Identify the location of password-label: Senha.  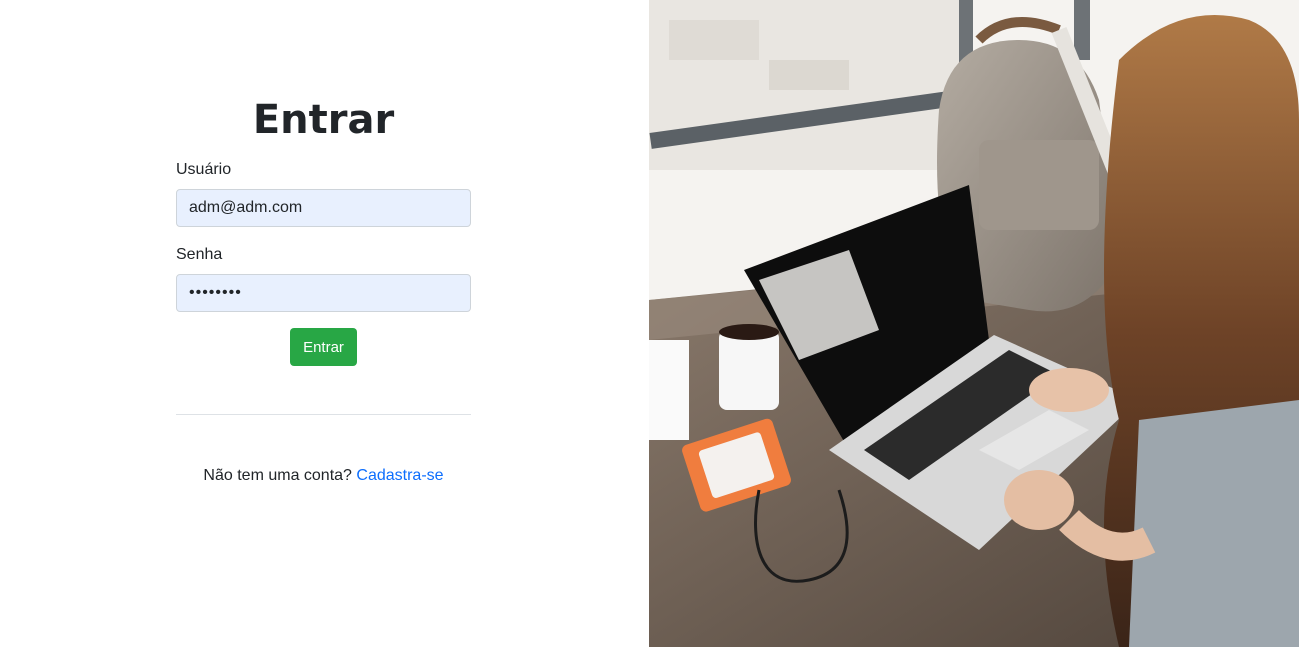
(199, 254).